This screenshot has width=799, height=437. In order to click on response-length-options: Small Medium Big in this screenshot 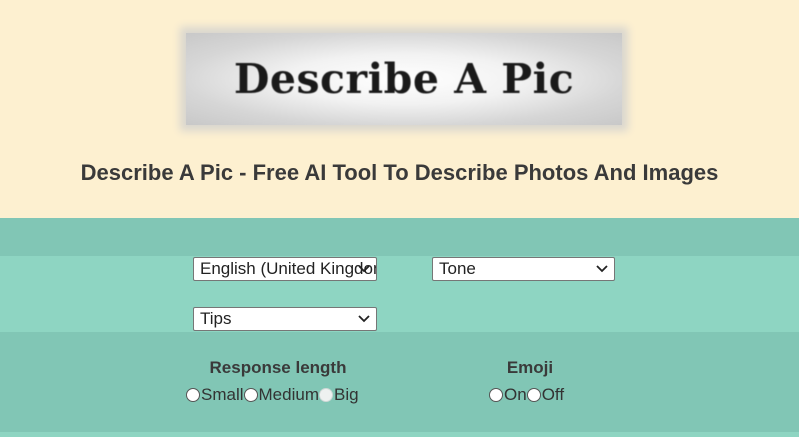, I will do `click(272, 395)`.